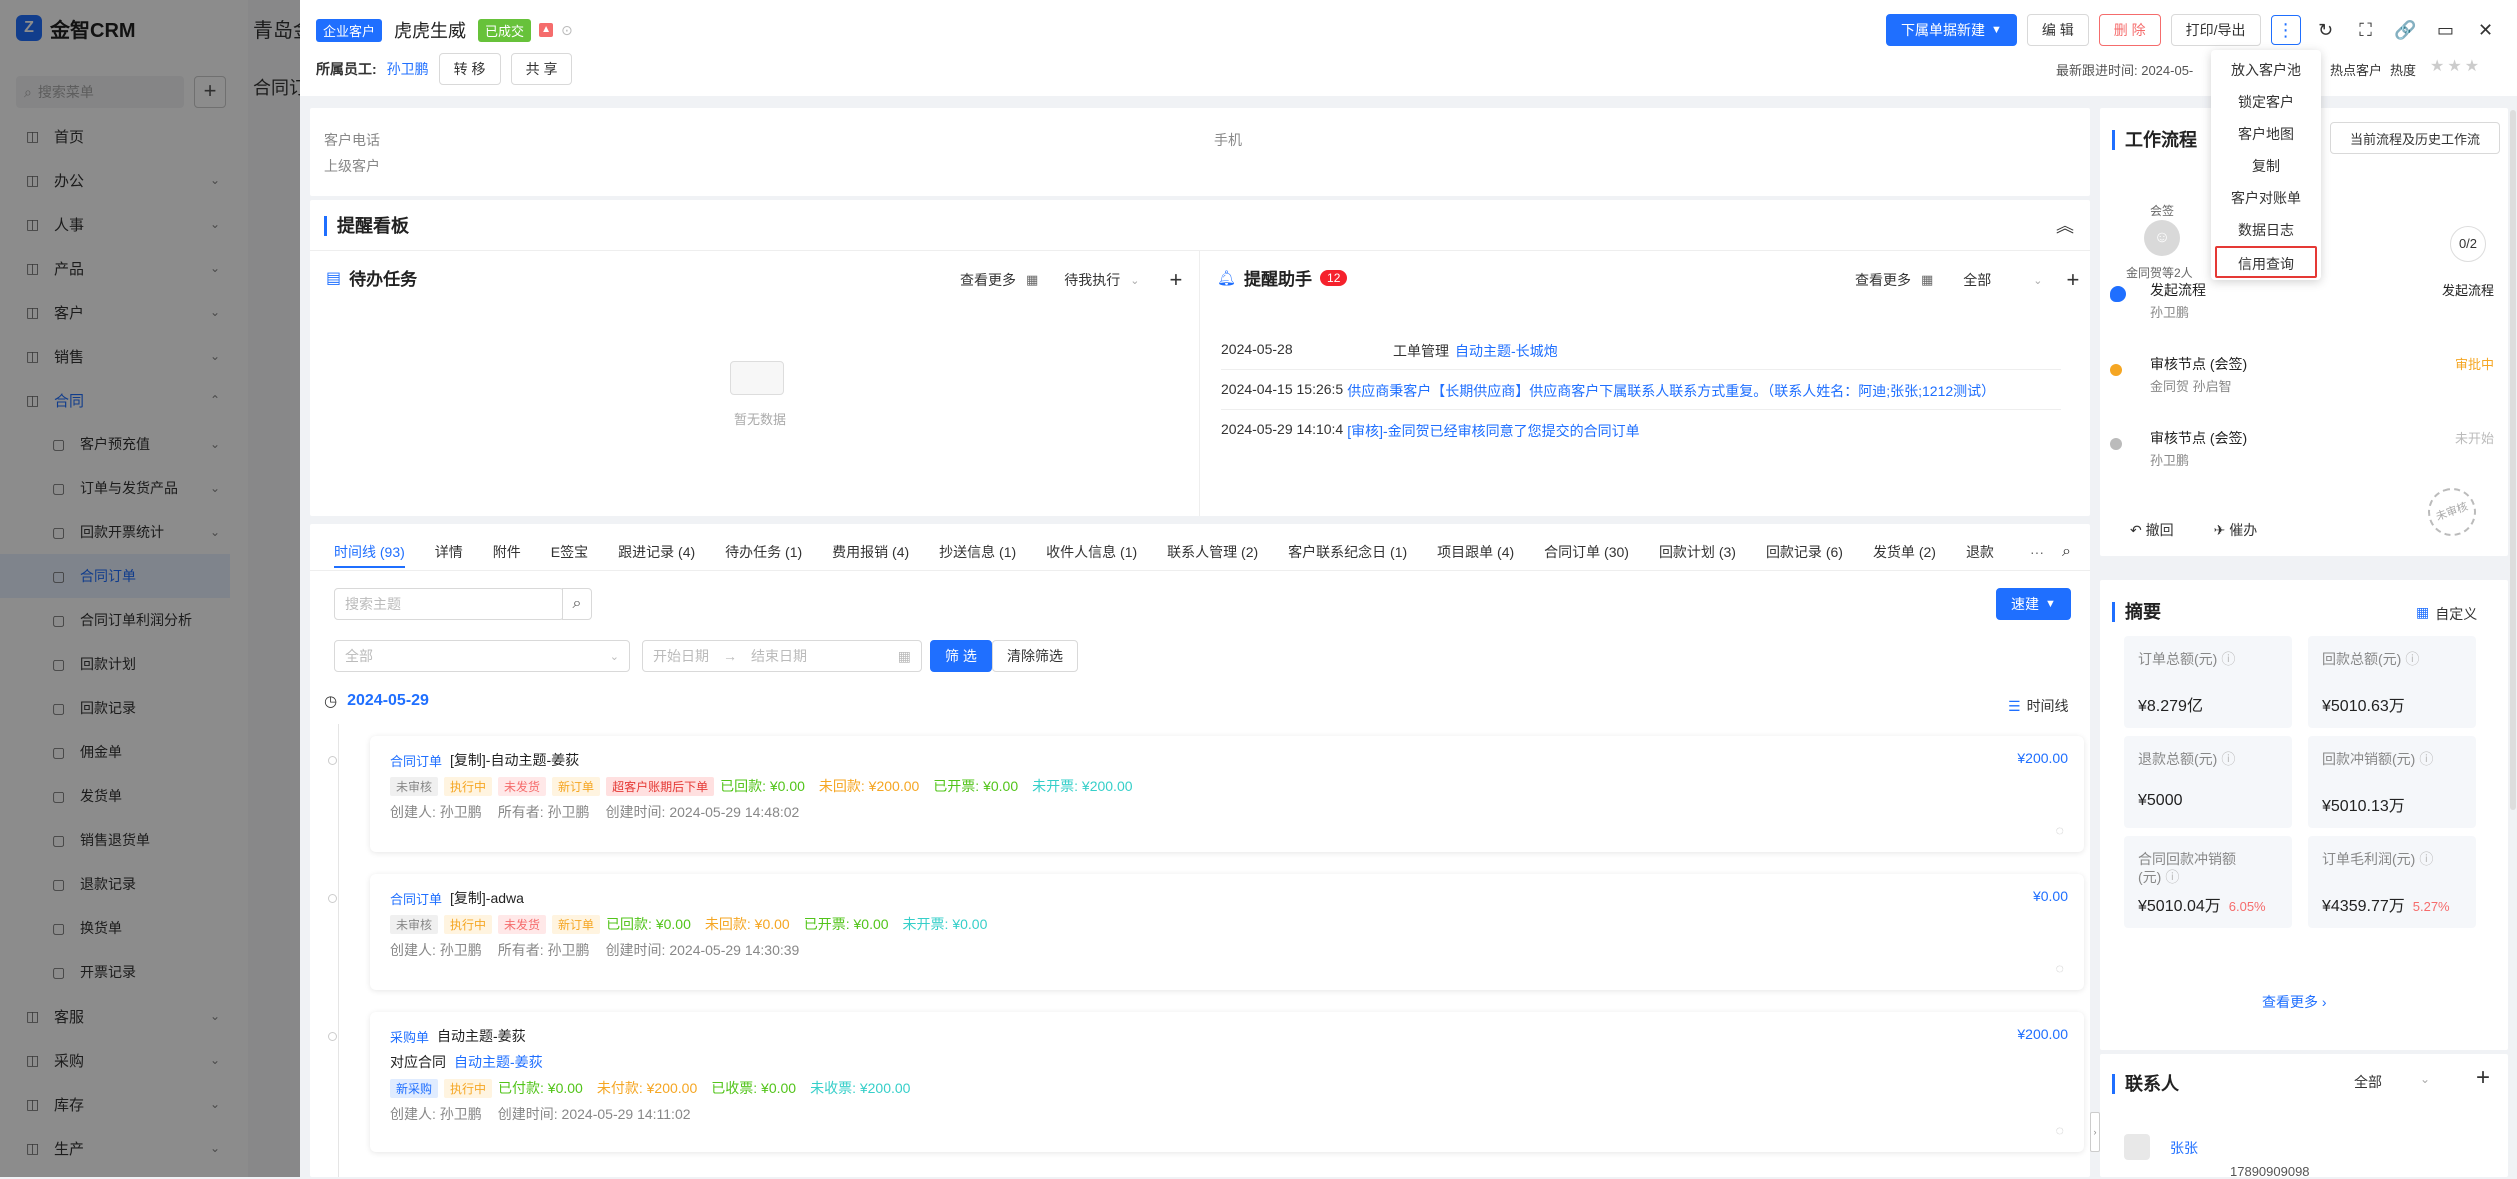 Image resolution: width=2517 pixels, height=1179 pixels. What do you see at coordinates (656, 552) in the screenshot?
I see `detail-tab: 跟进记录 (4)` at bounding box center [656, 552].